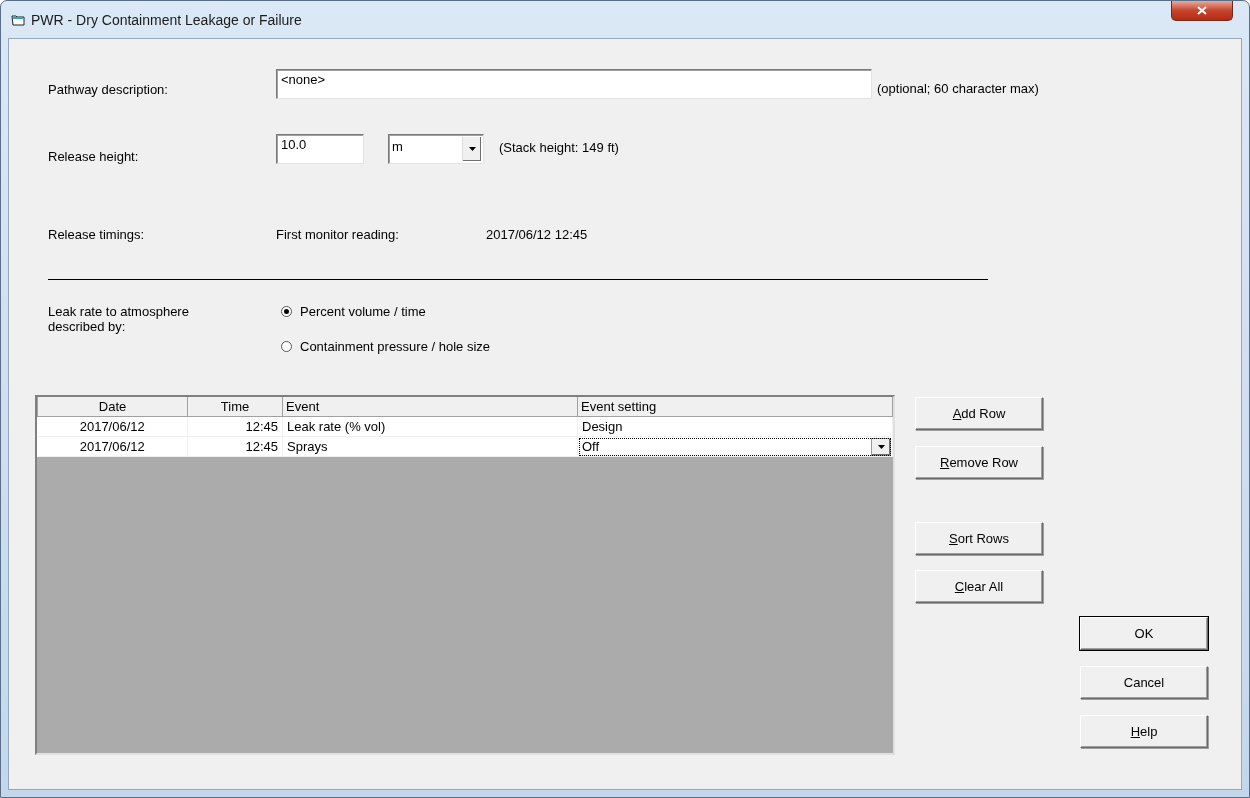  I want to click on table-cell: Design, so click(735, 426).